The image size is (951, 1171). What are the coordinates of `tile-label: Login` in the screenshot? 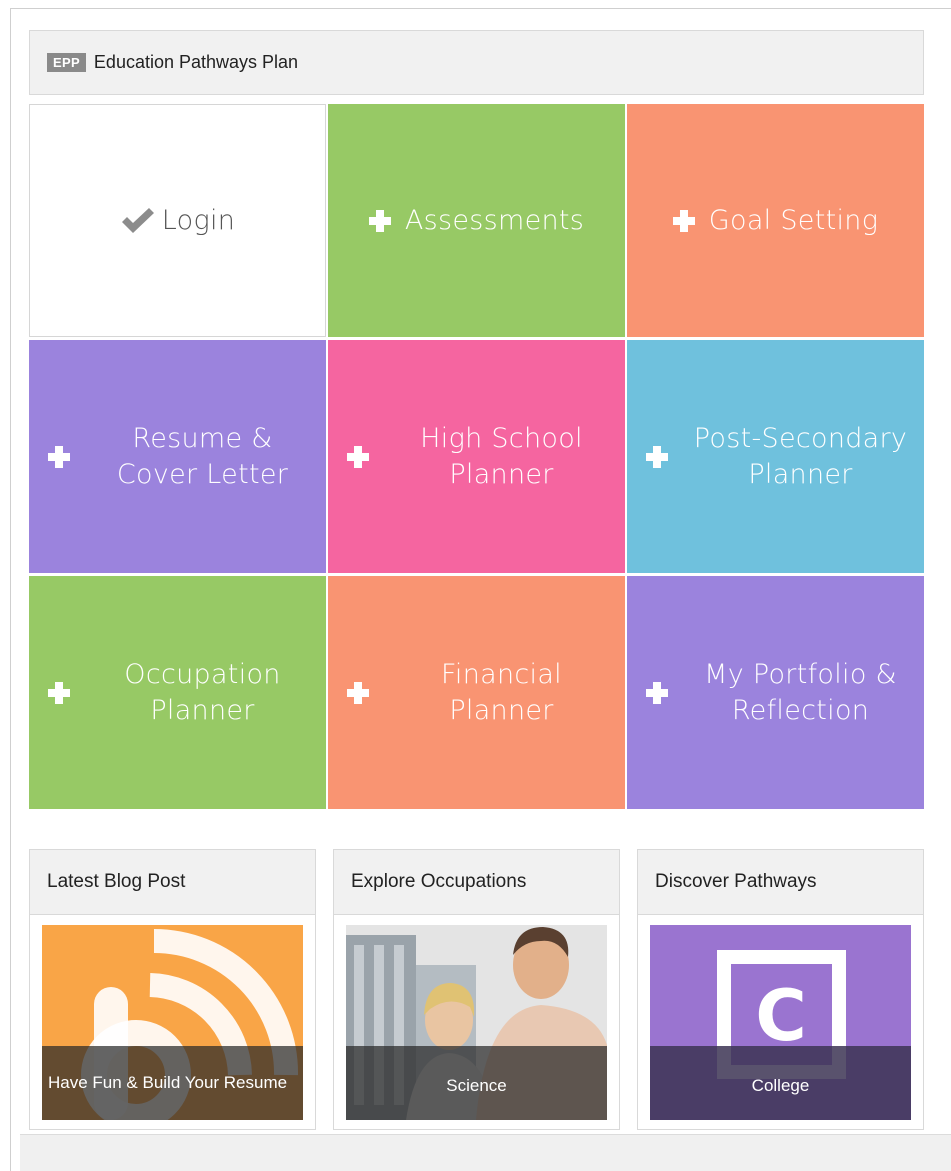 It's located at (198, 220).